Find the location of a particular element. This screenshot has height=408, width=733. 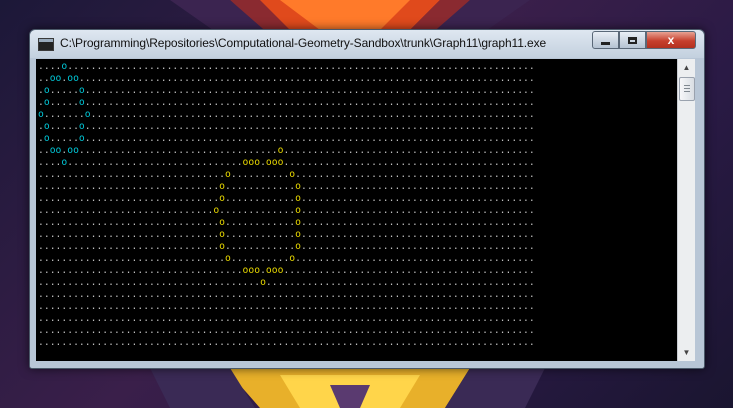

minimize-button is located at coordinates (605, 40).